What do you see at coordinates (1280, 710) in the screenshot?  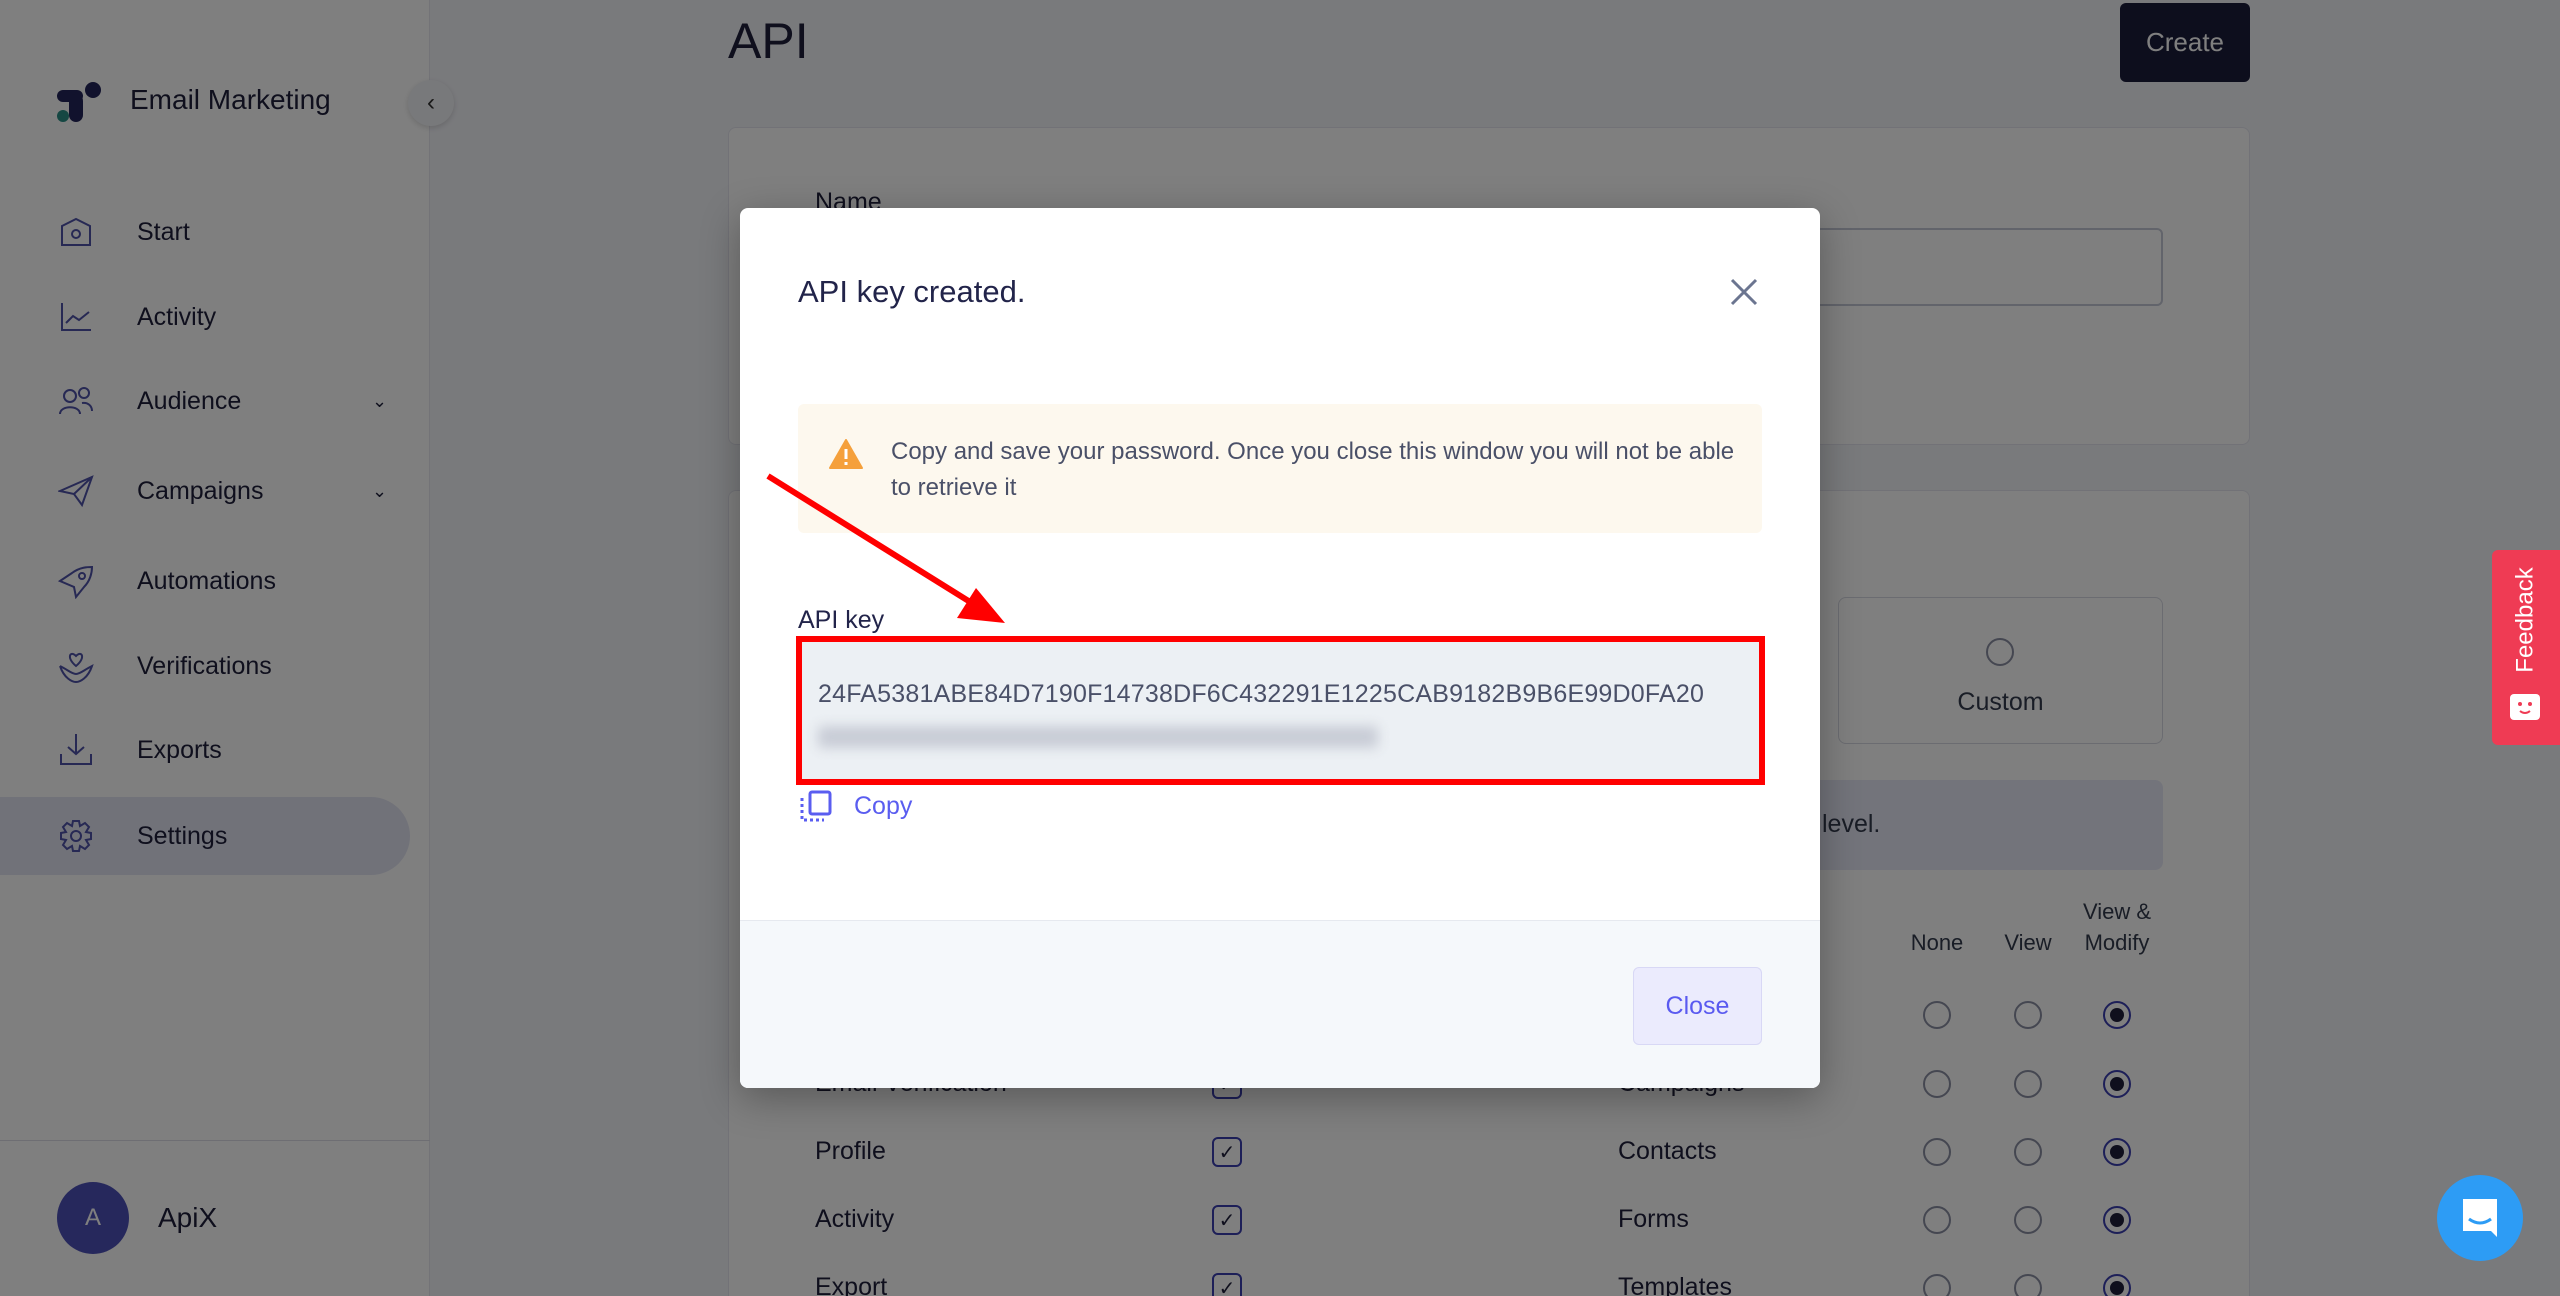 I see `annotation-highlight-box` at bounding box center [1280, 710].